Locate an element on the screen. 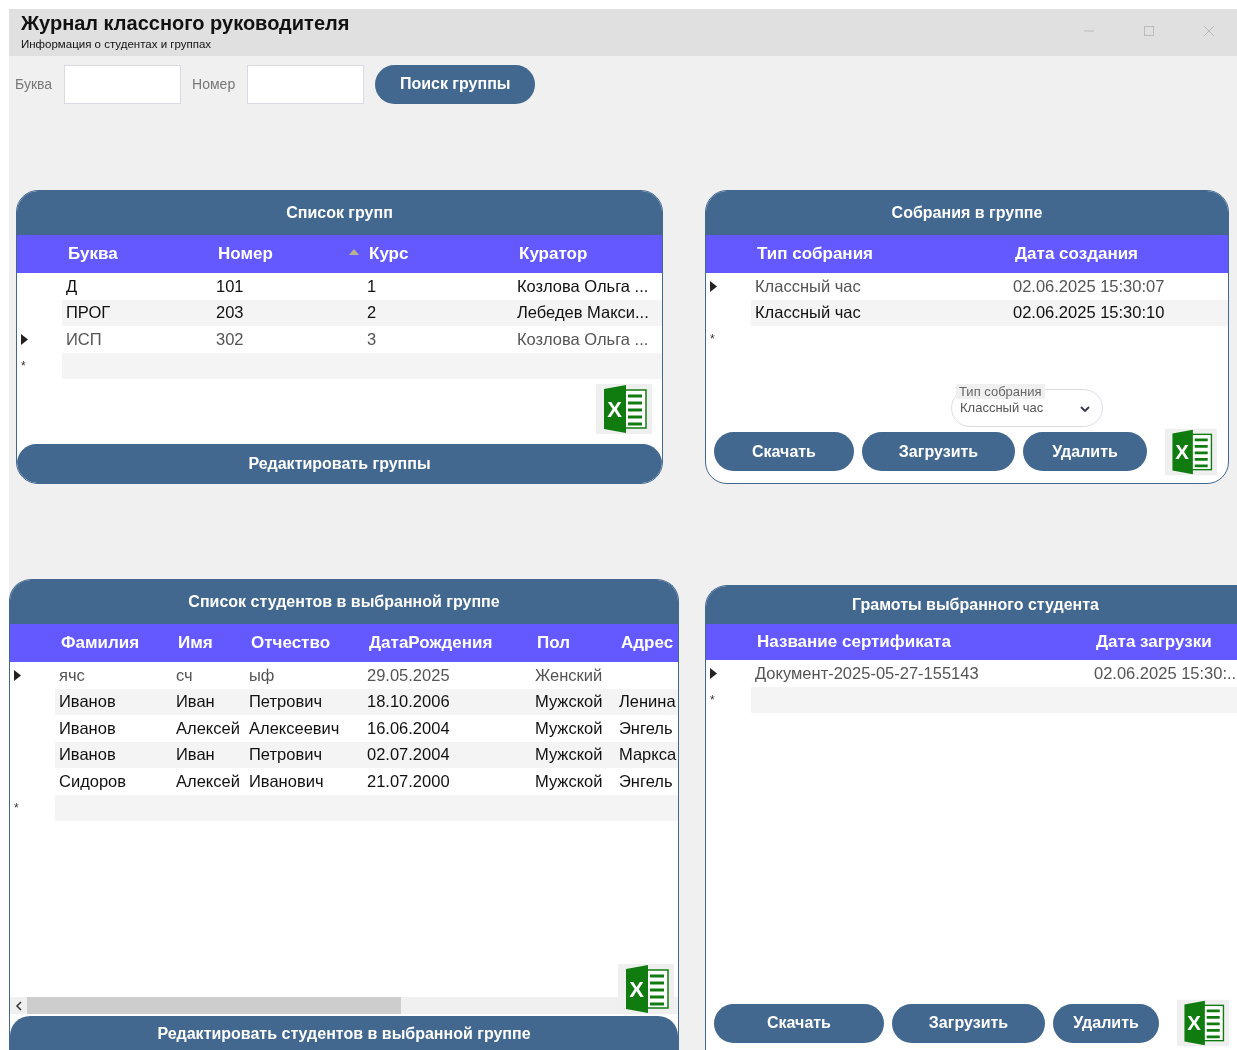 This screenshot has width=1237, height=1050. horizontal-scrollbar is located at coordinates (344, 1005).